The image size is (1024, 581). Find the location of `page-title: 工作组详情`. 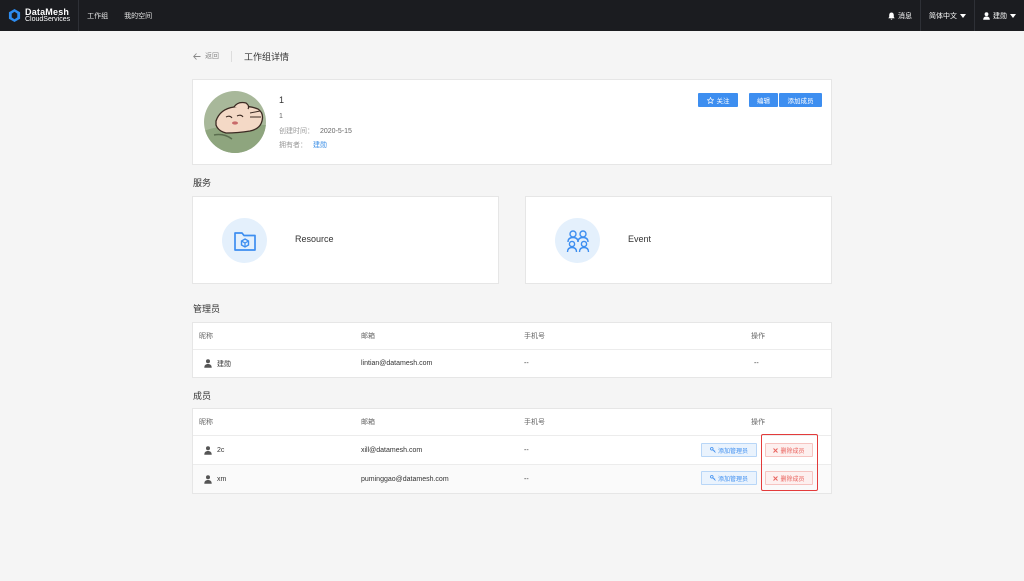

page-title: 工作组详情 is located at coordinates (267, 56).